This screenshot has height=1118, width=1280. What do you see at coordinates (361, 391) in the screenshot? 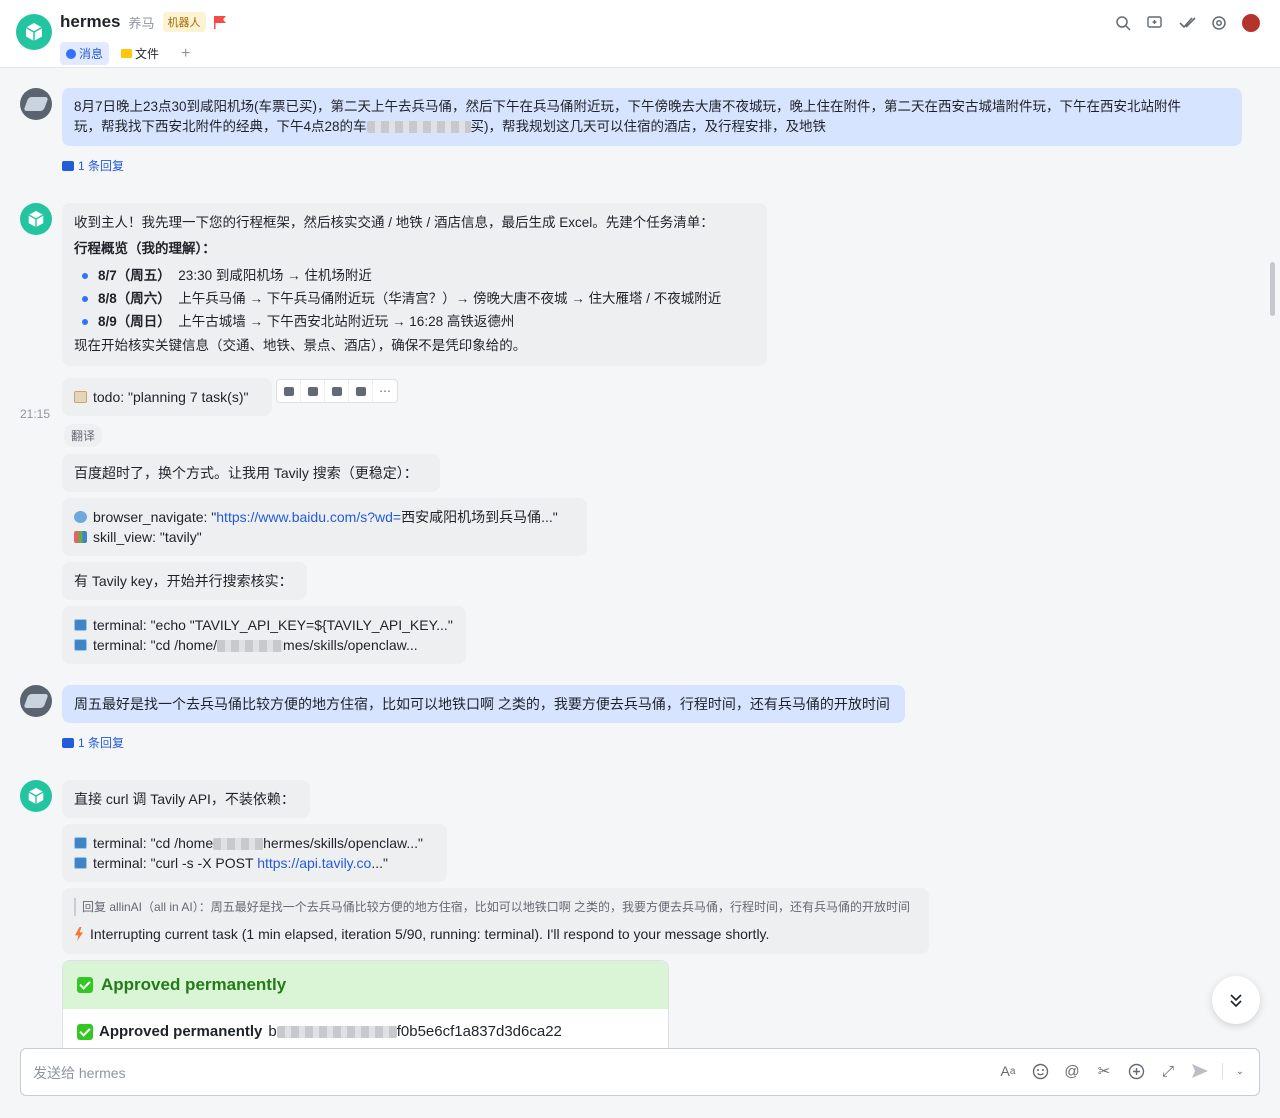
I see `pin-icon` at bounding box center [361, 391].